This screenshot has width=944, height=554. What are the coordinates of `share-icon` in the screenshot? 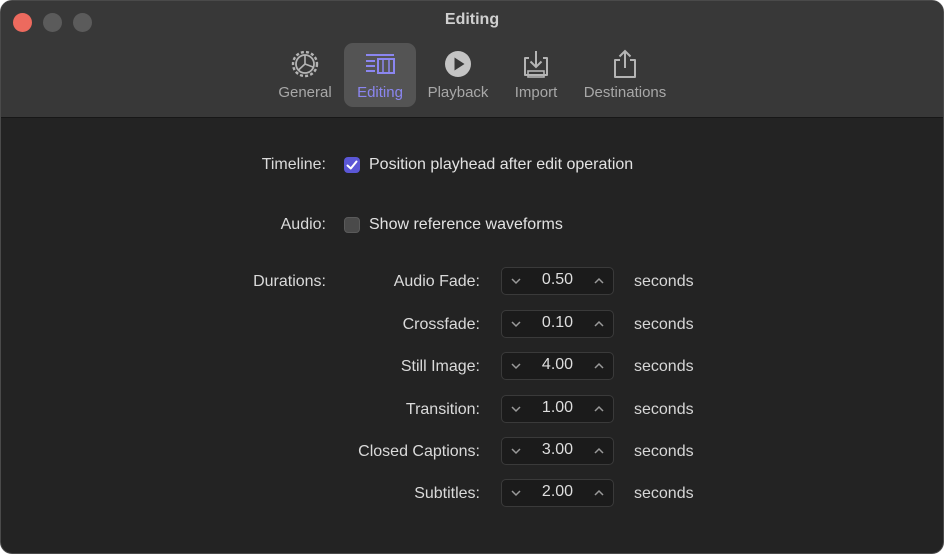 It's located at (625, 63).